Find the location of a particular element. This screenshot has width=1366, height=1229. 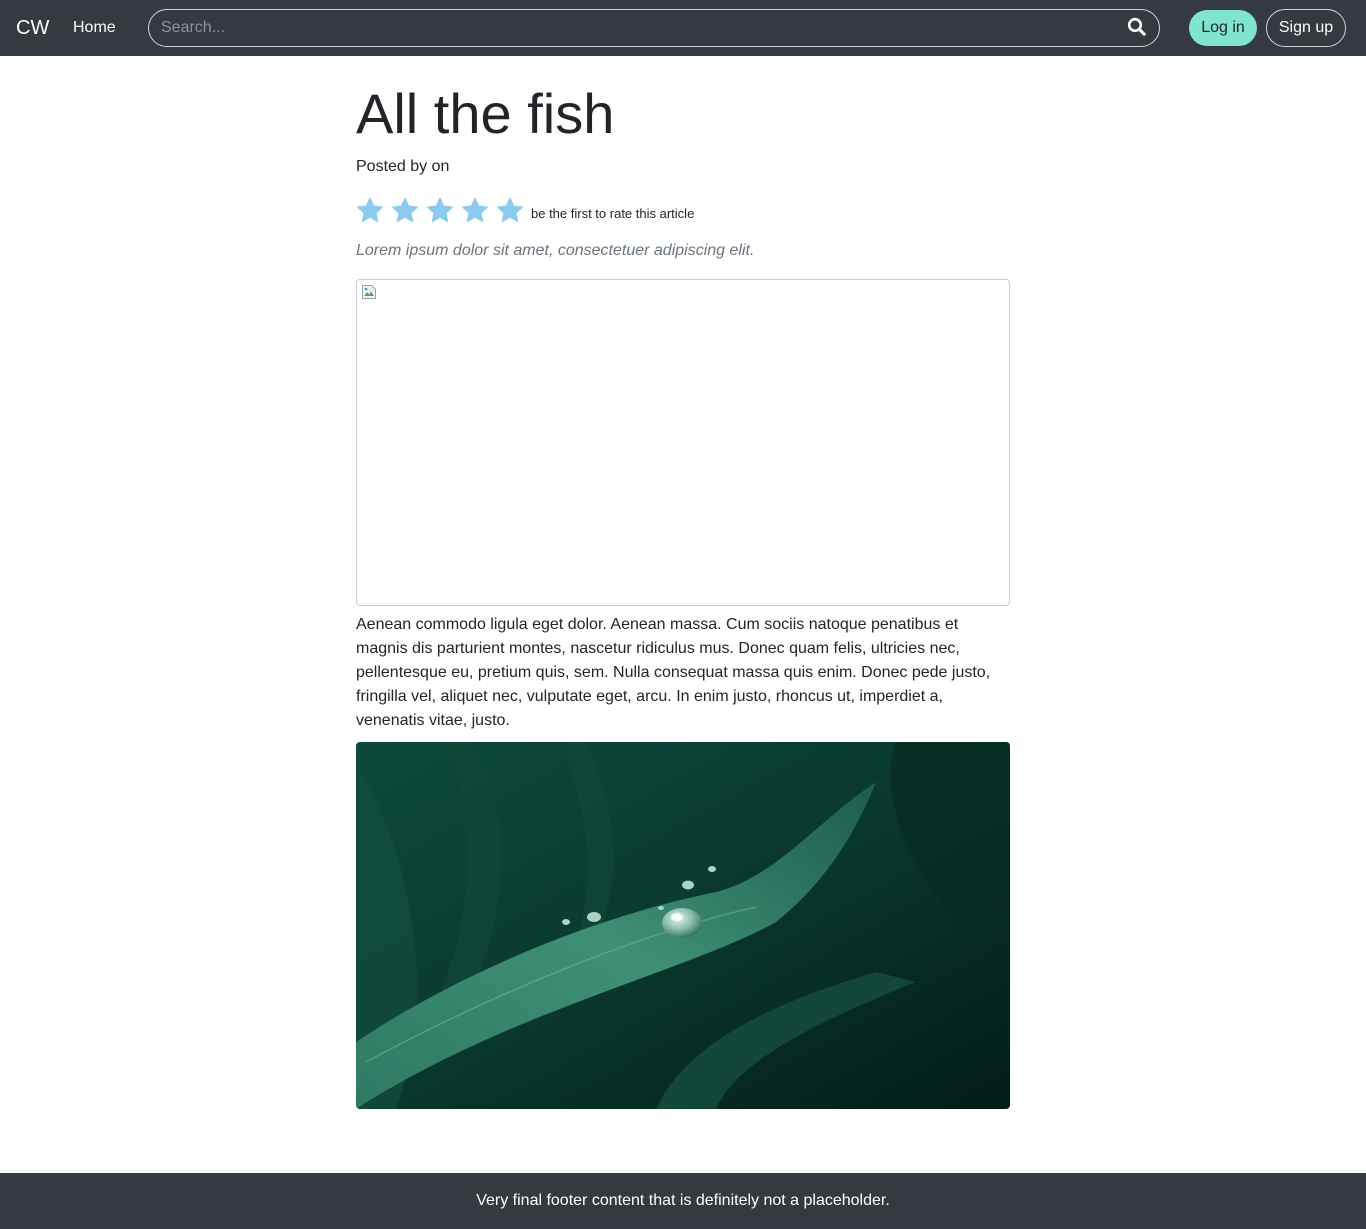

search-input is located at coordinates (629, 28).